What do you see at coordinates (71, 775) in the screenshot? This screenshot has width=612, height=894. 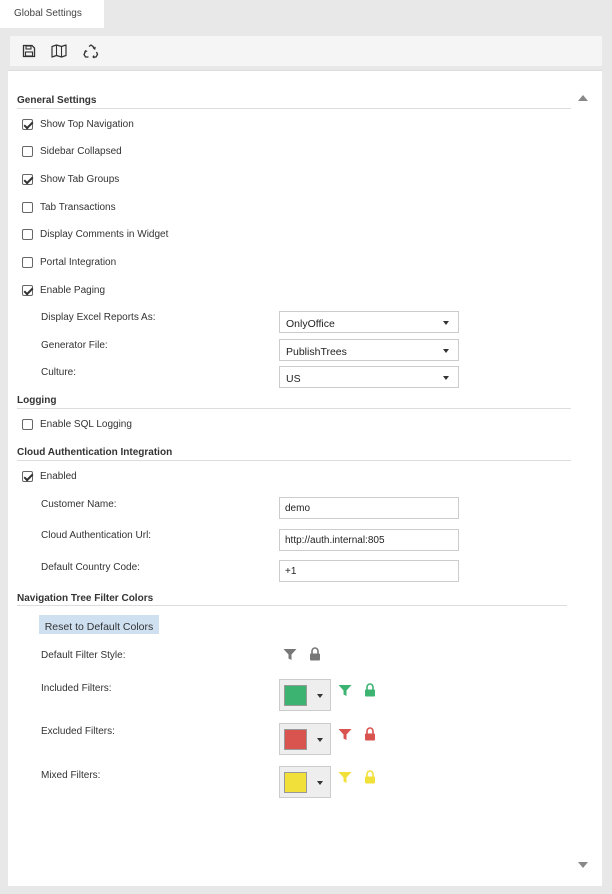 I see `mixed-filters-label: Mixed Filters:` at bounding box center [71, 775].